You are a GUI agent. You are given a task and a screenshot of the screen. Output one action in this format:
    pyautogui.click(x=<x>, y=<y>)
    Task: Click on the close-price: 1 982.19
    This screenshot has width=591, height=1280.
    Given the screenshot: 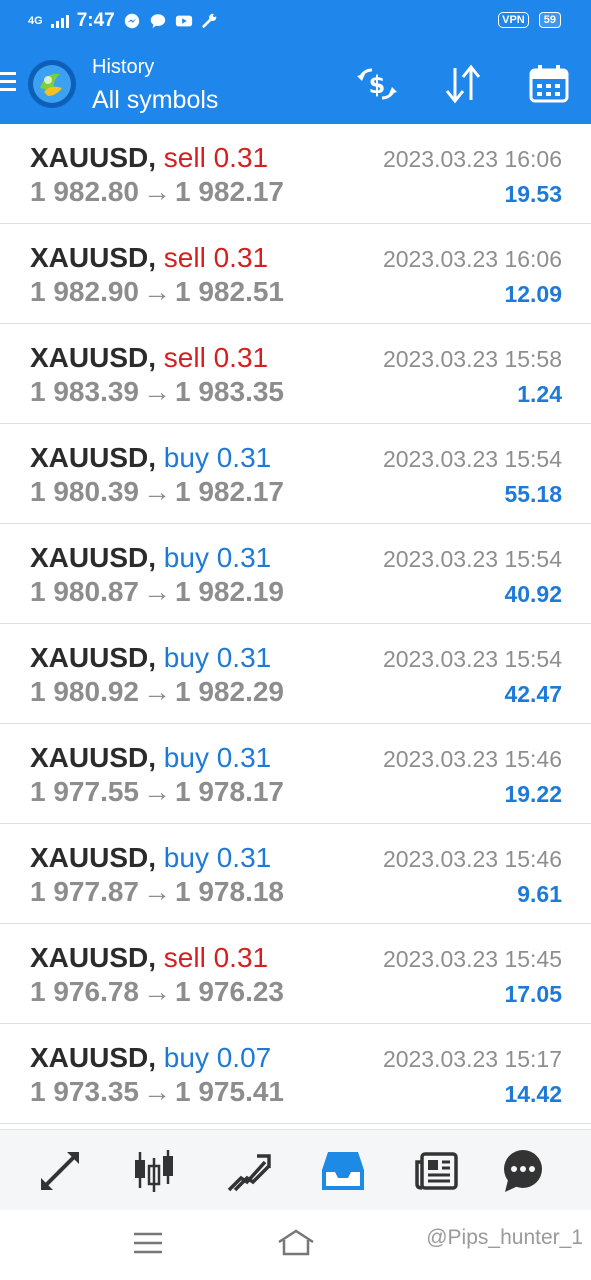 What is the action you would take?
    pyautogui.click(x=229, y=591)
    